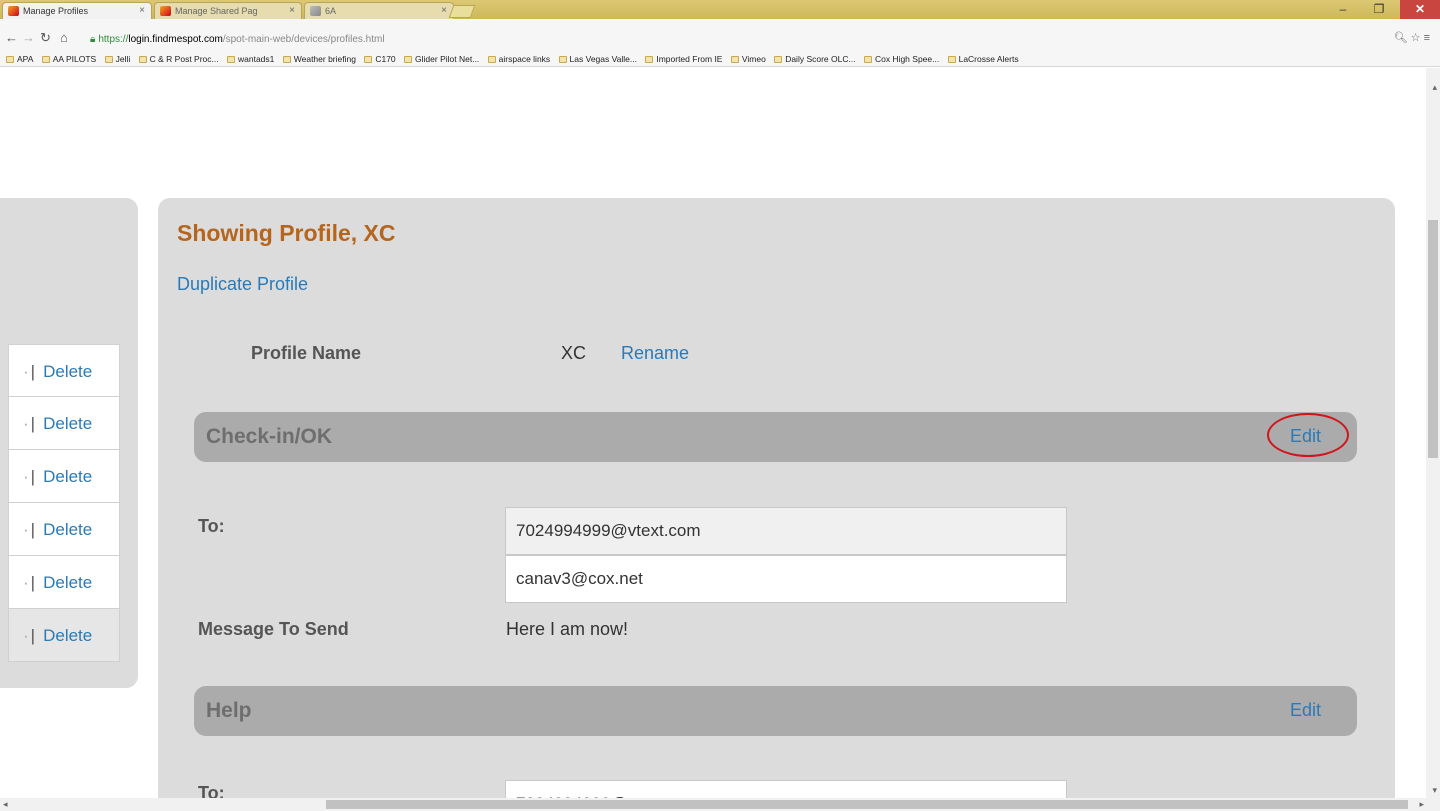  I want to click on horizontal-scrollbar: ◂ ▸, so click(720, 804).